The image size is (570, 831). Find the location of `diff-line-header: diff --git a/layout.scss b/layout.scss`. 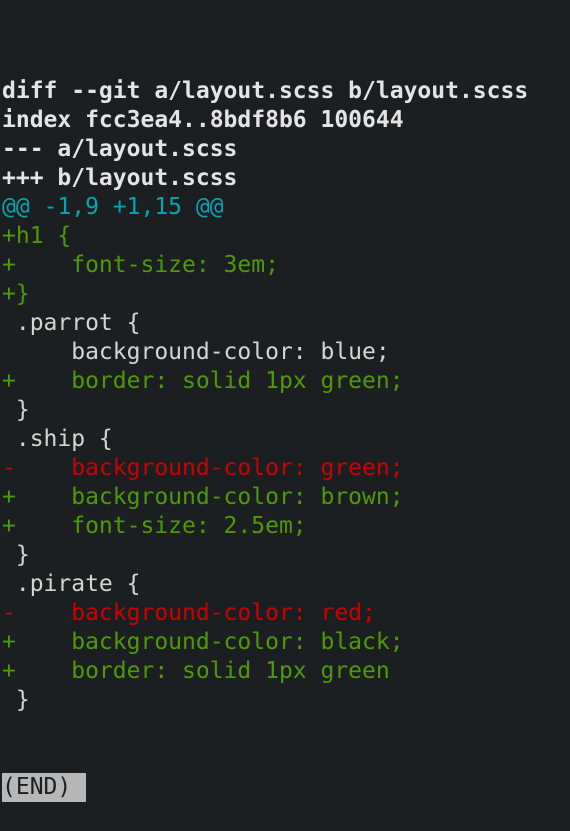

diff-line-header: diff --git a/layout.scss b/layout.scss is located at coordinates (265, 91).